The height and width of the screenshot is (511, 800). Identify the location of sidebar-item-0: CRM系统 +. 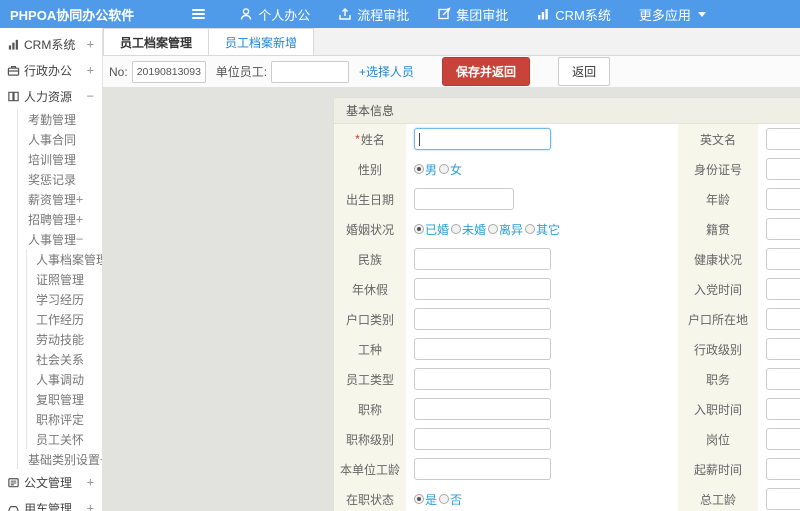
(51, 44).